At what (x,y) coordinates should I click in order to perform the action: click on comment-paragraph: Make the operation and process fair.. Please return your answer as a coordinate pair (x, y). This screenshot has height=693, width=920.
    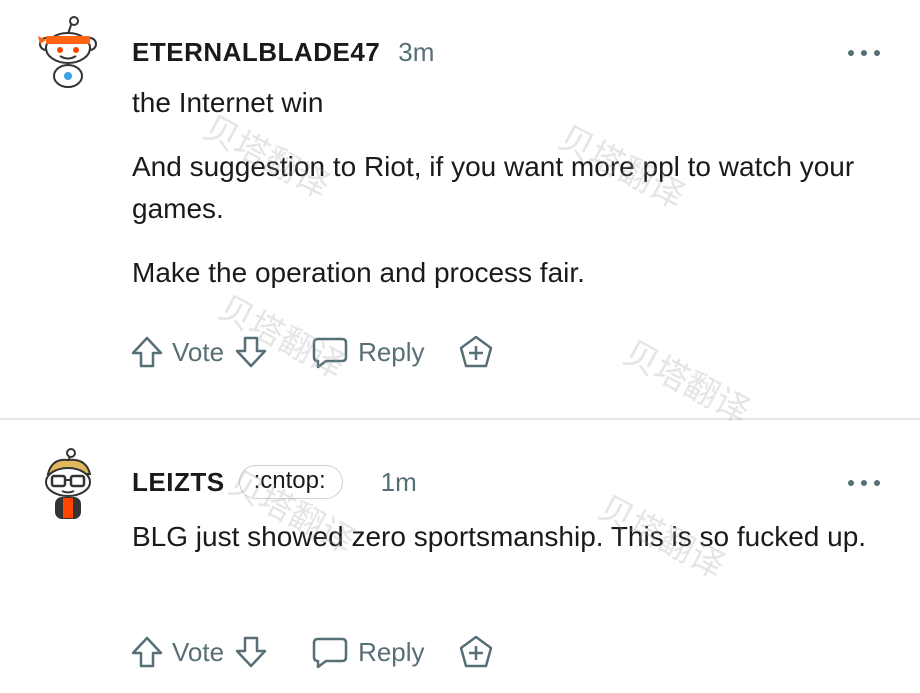
    Looking at the image, I should click on (358, 272).